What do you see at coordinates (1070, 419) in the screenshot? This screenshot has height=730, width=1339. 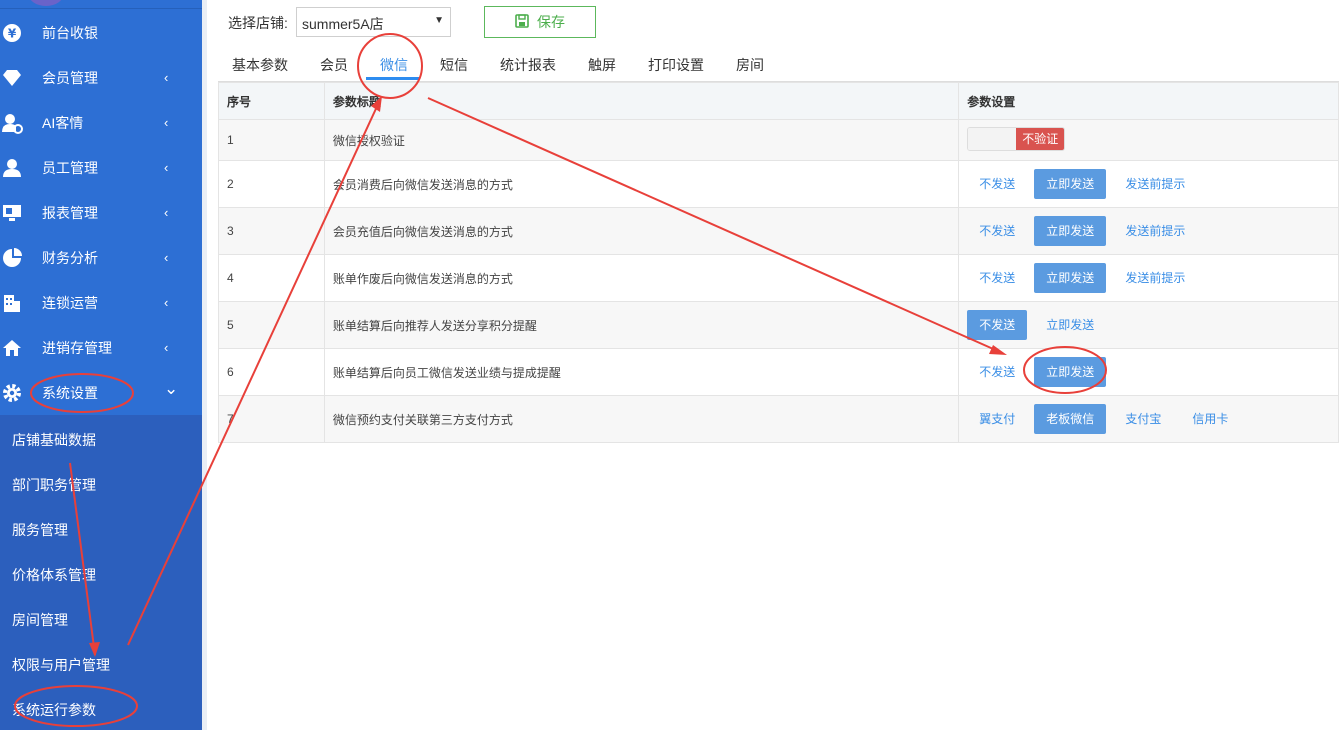 I see `option-boss-wechat: 老板微信` at bounding box center [1070, 419].